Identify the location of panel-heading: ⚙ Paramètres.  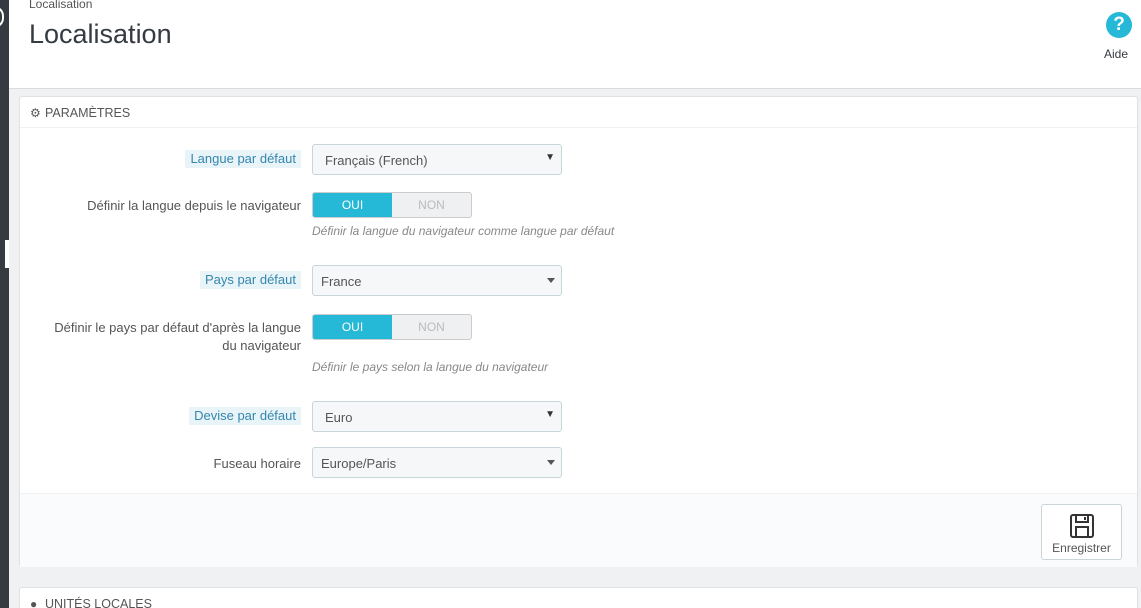
(578, 112).